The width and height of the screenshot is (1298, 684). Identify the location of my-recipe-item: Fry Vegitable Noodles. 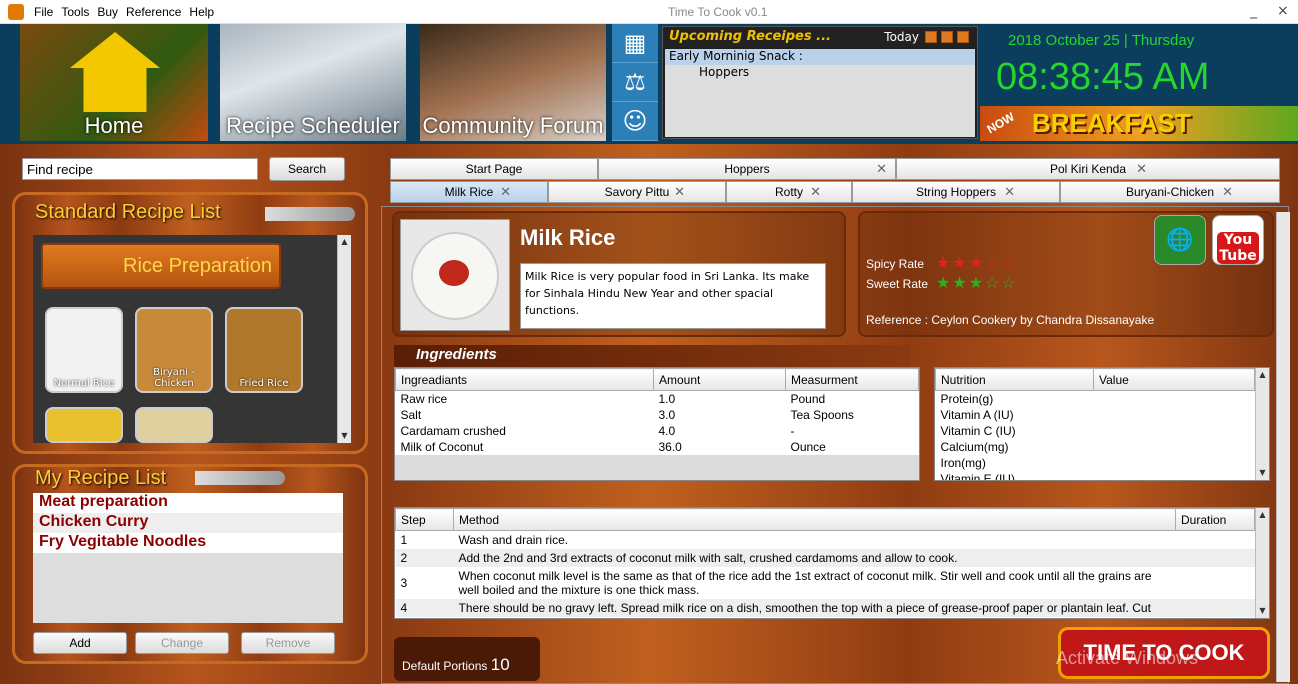
(188, 543).